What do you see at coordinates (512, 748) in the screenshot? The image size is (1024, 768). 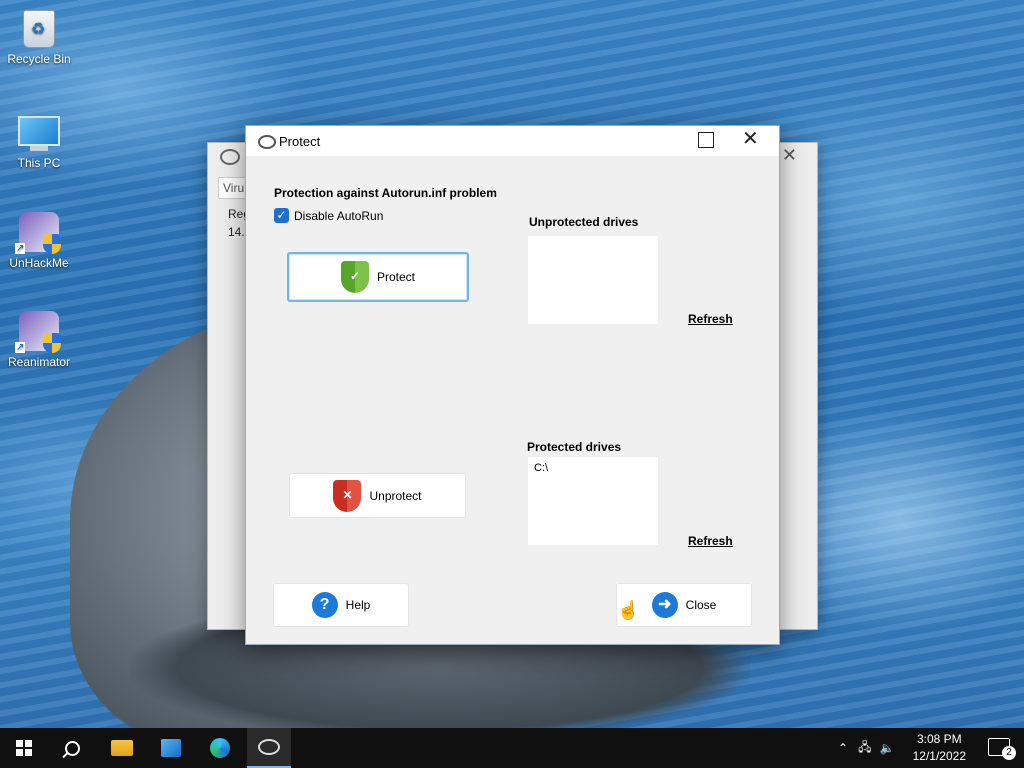 I see `taskbar: ⌃ 🖧 🔈 3:08 PM 12/1/2022 2` at bounding box center [512, 748].